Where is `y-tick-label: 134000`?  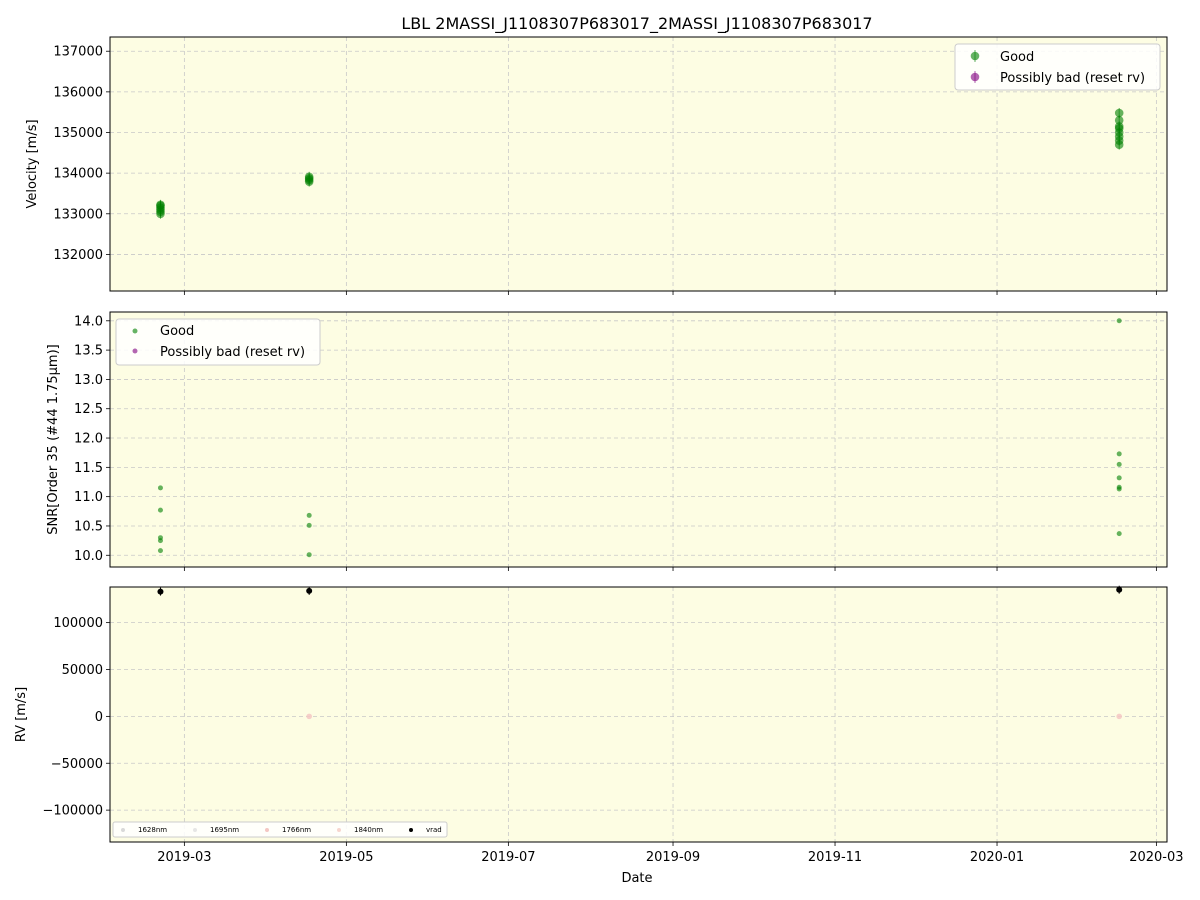
y-tick-label: 134000 is located at coordinates (78, 174).